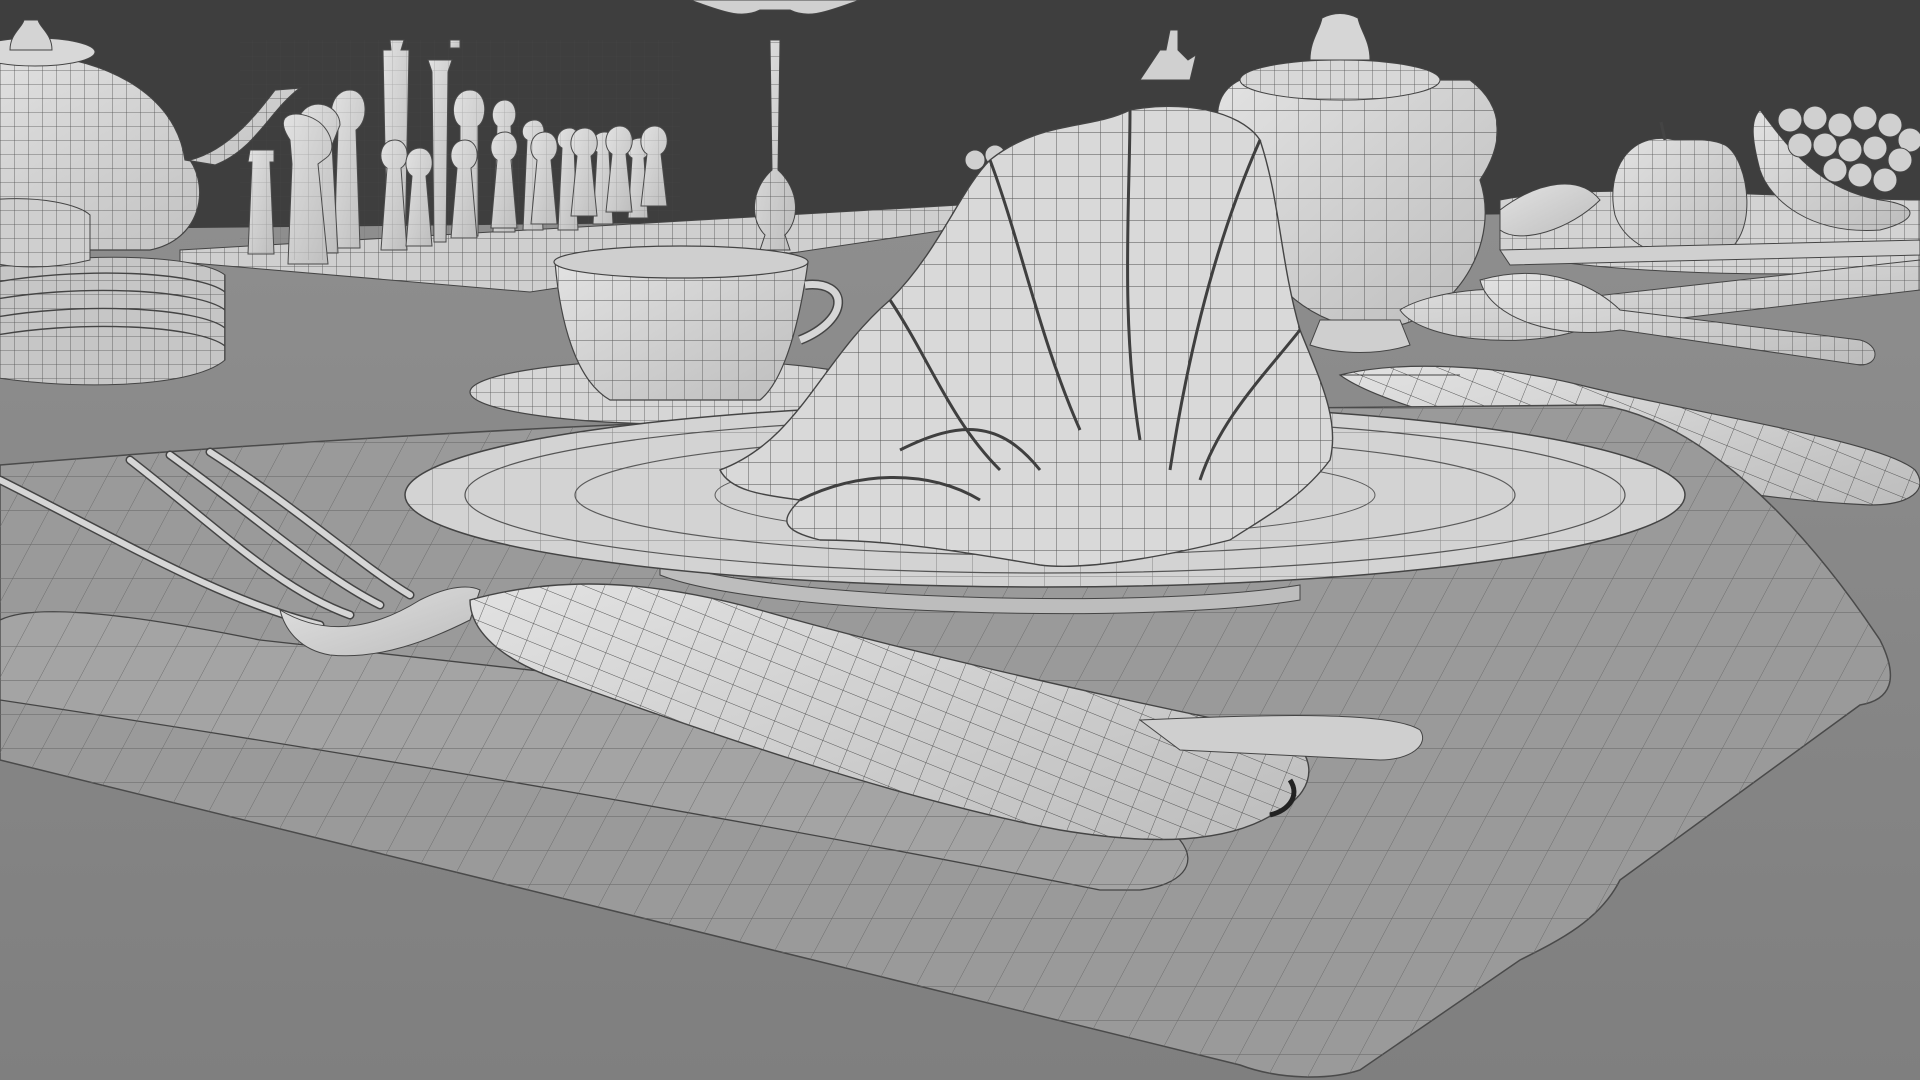  What do you see at coordinates (460, 150) in the screenshot?
I see `chess-pieces-wire` at bounding box center [460, 150].